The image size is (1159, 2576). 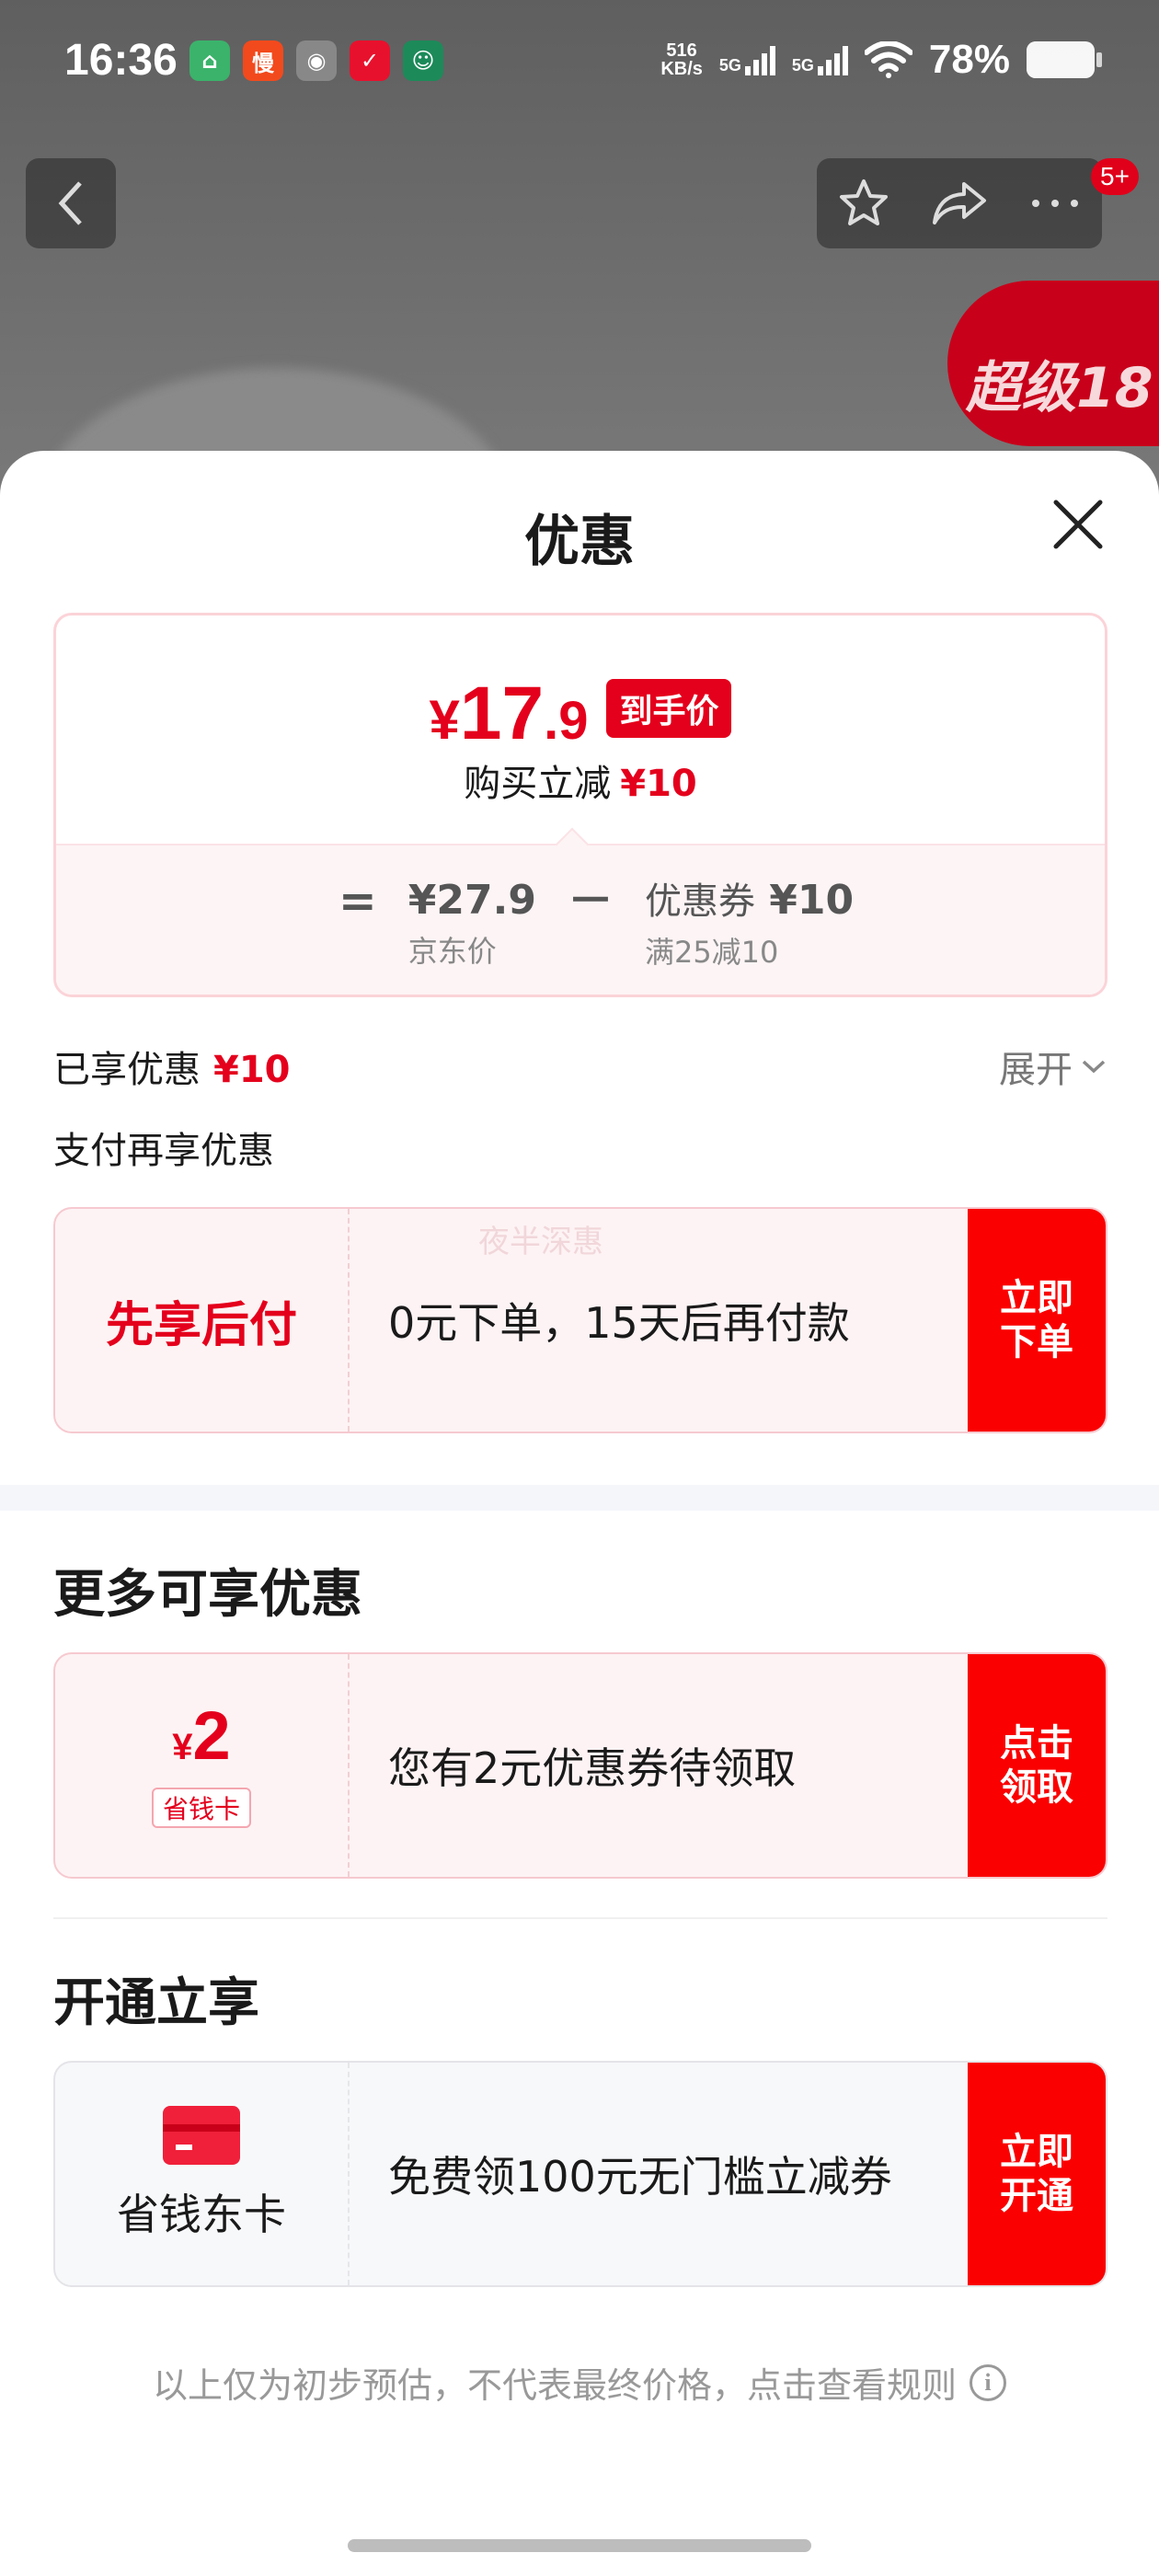 What do you see at coordinates (988, 2382) in the screenshot?
I see `info-icon: i` at bounding box center [988, 2382].